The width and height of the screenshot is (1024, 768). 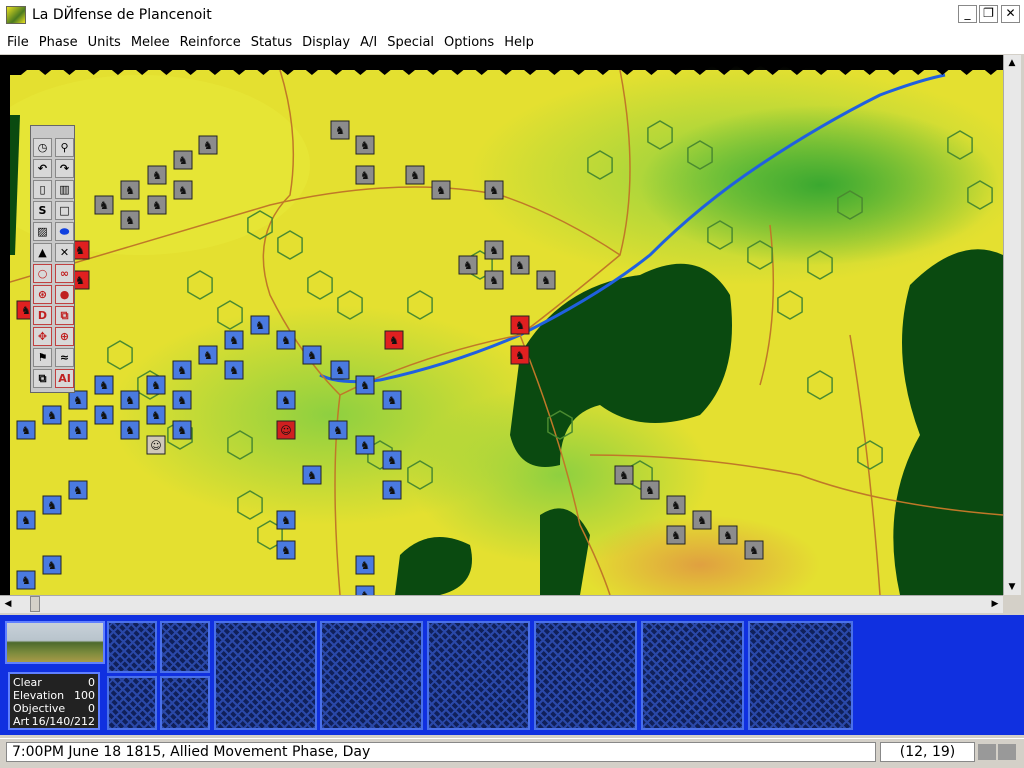 I want to click on d-icon: D, so click(x=42, y=315).